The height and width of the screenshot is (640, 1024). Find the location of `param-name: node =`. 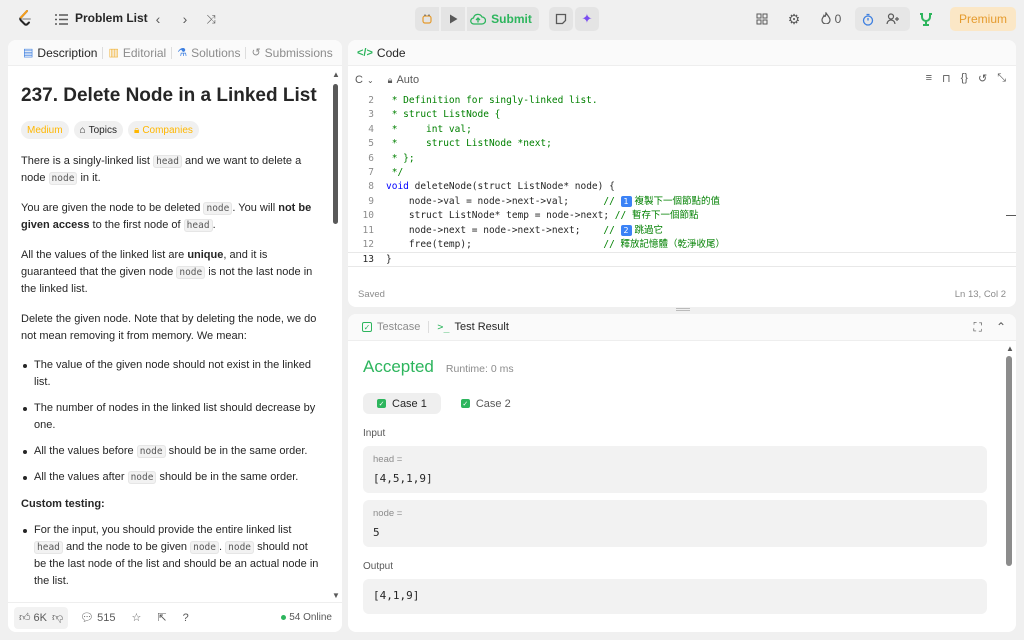

param-name: node = is located at coordinates (388, 513).